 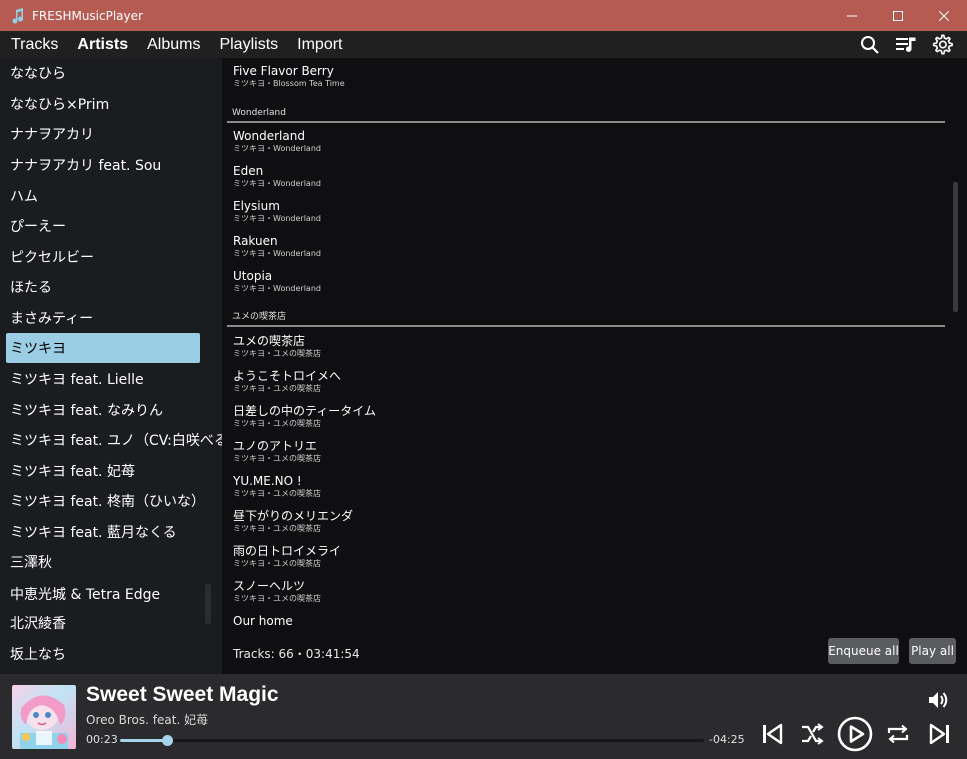 I want to click on artist-item: ピクセルビー, so click(x=103, y=257).